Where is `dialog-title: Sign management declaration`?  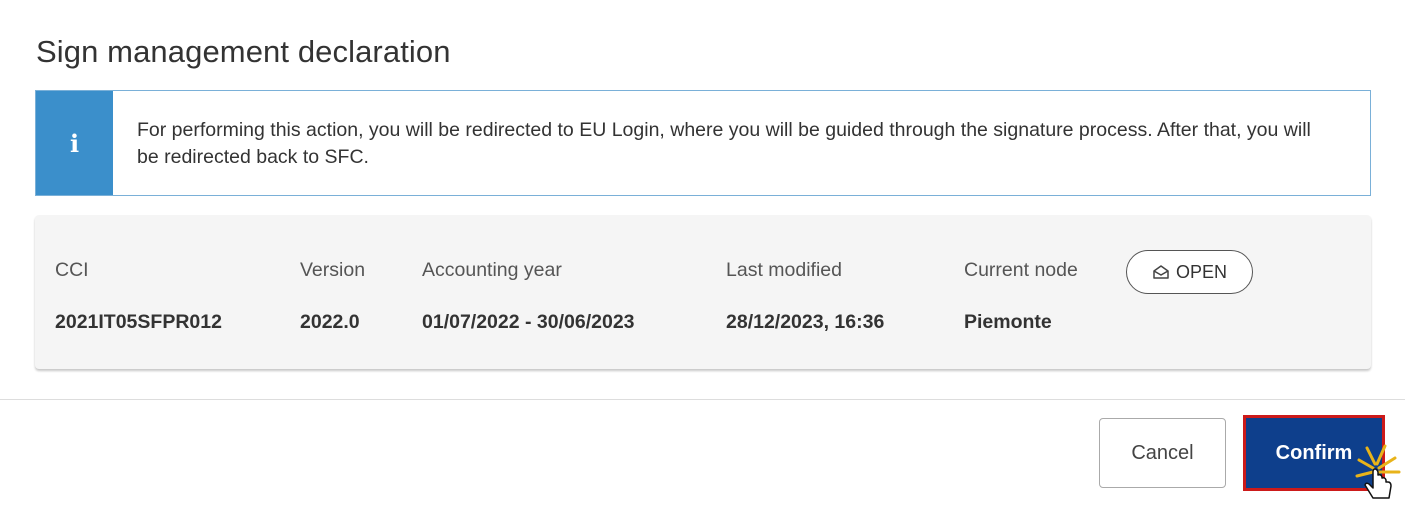 dialog-title: Sign management declaration is located at coordinates (243, 51).